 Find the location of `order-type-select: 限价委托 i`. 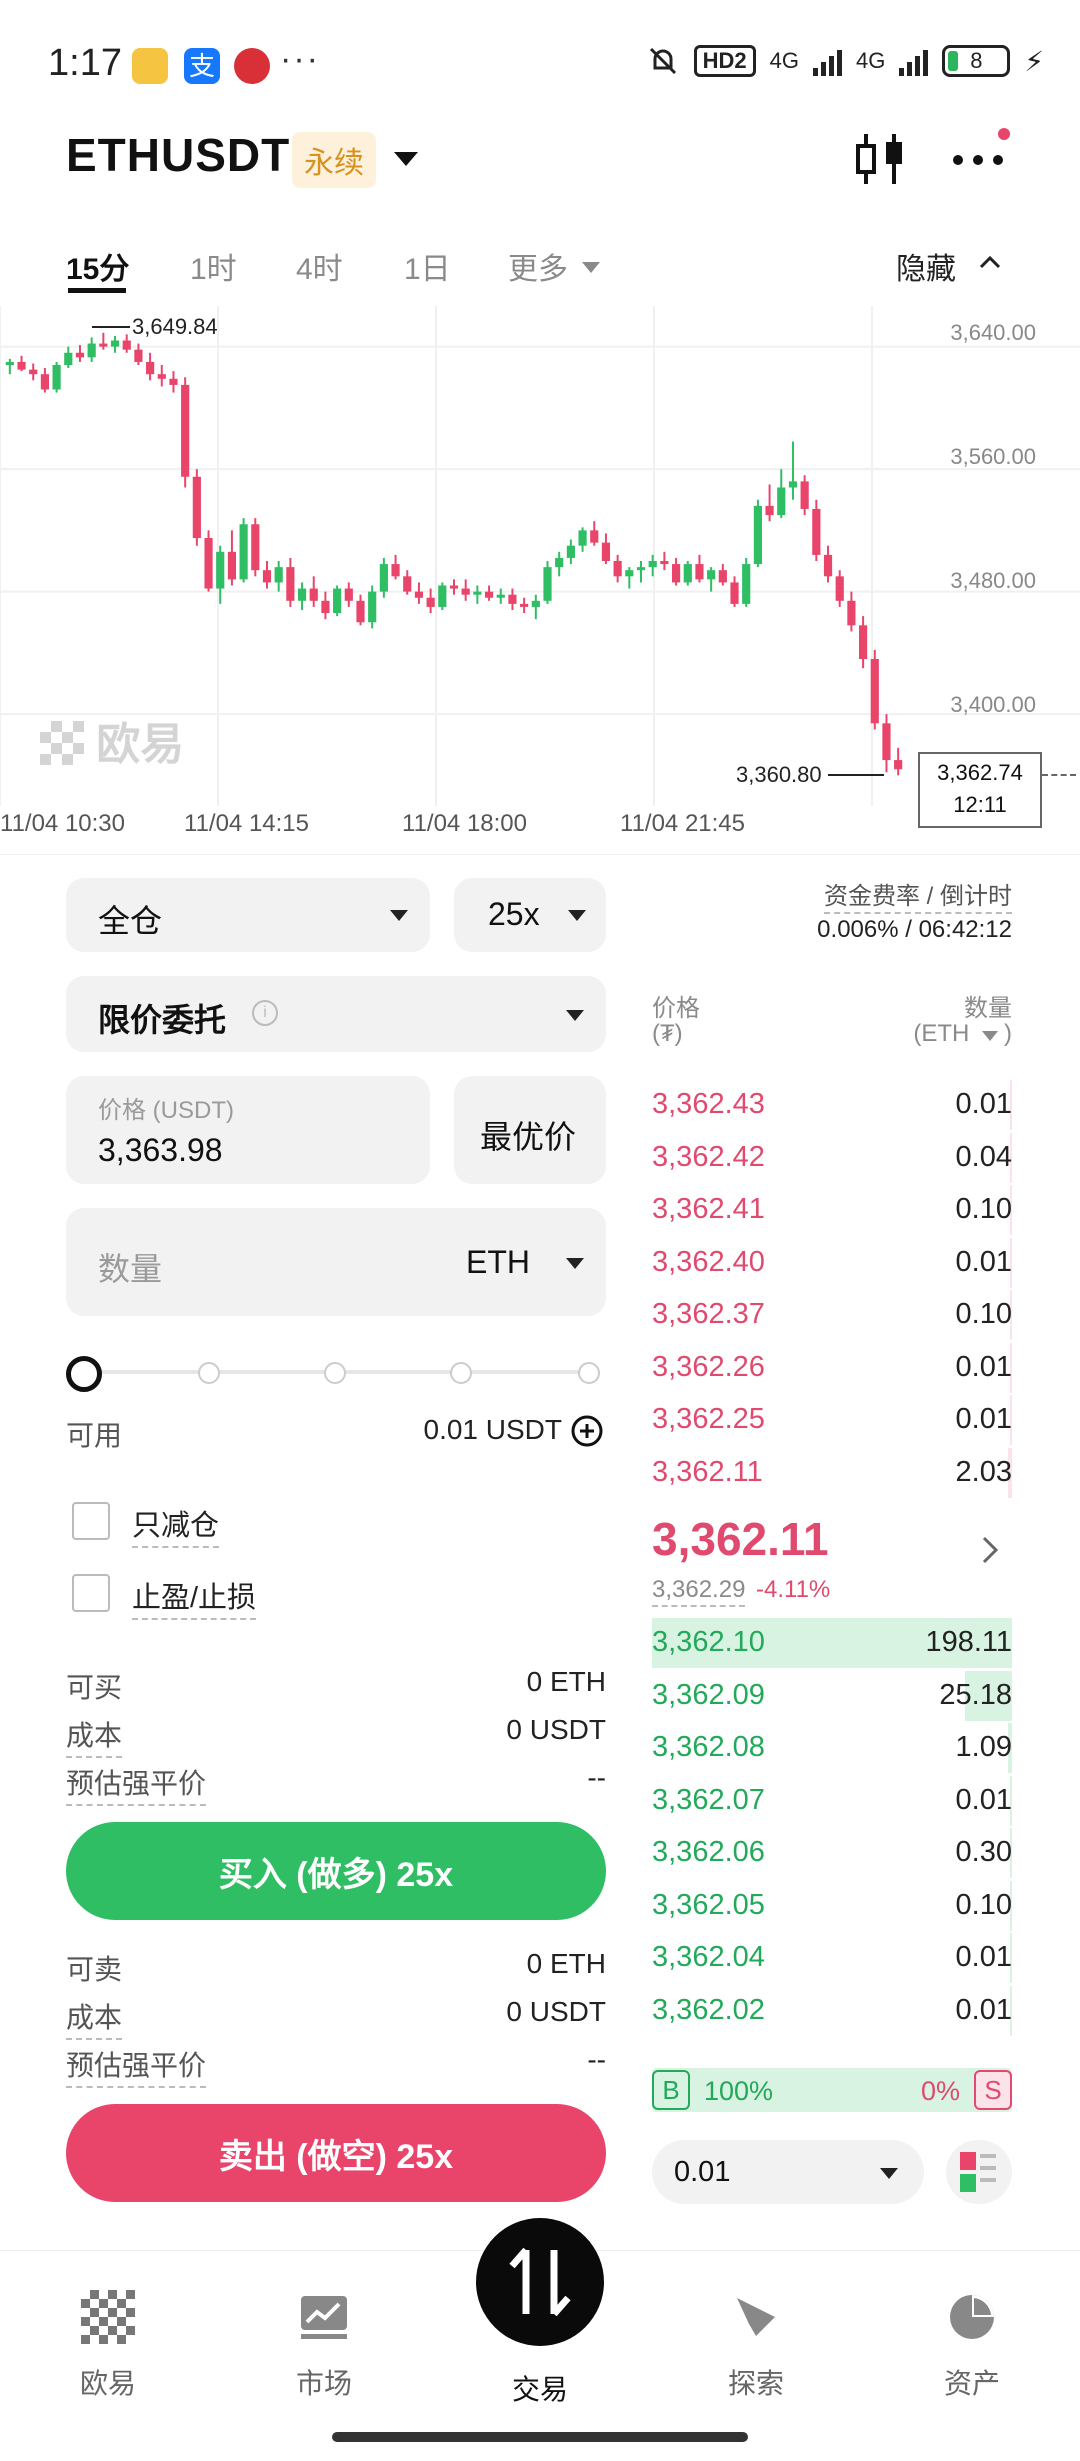

order-type-select: 限价委托 i is located at coordinates (336, 1014).